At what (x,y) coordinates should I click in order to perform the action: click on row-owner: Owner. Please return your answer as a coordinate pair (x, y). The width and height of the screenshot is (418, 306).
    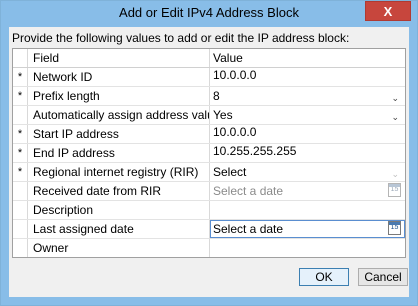
    Looking at the image, I should click on (209, 248).